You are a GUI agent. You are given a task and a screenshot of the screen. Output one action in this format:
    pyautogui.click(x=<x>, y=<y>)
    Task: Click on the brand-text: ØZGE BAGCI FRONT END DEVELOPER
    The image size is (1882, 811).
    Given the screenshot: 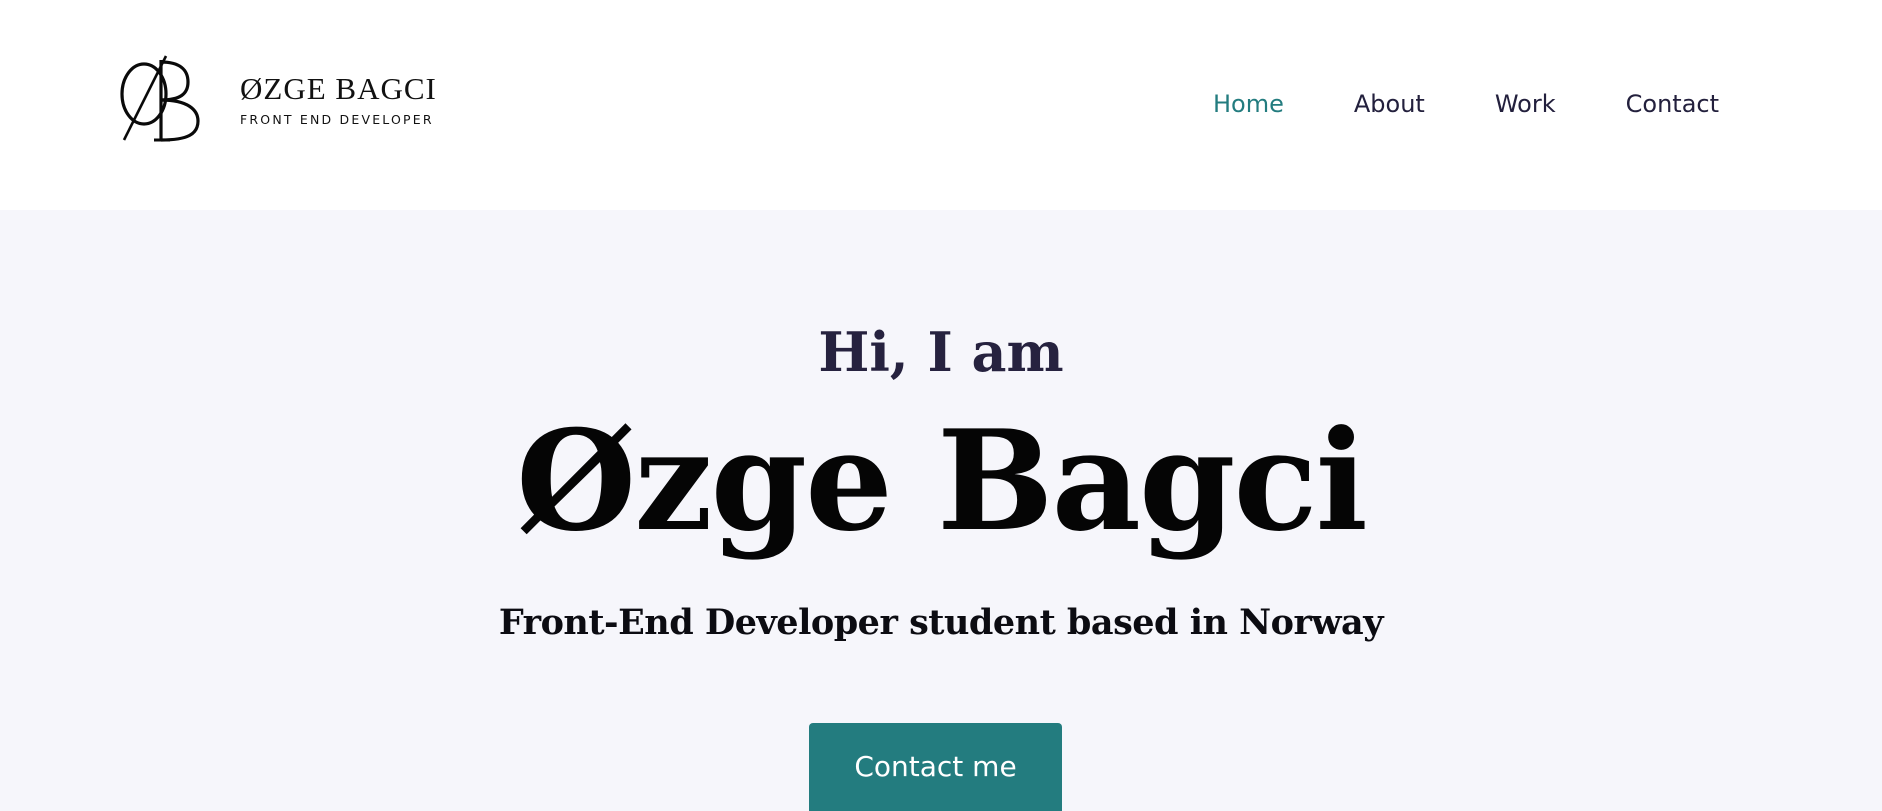 What is the action you would take?
    pyautogui.click(x=338, y=98)
    